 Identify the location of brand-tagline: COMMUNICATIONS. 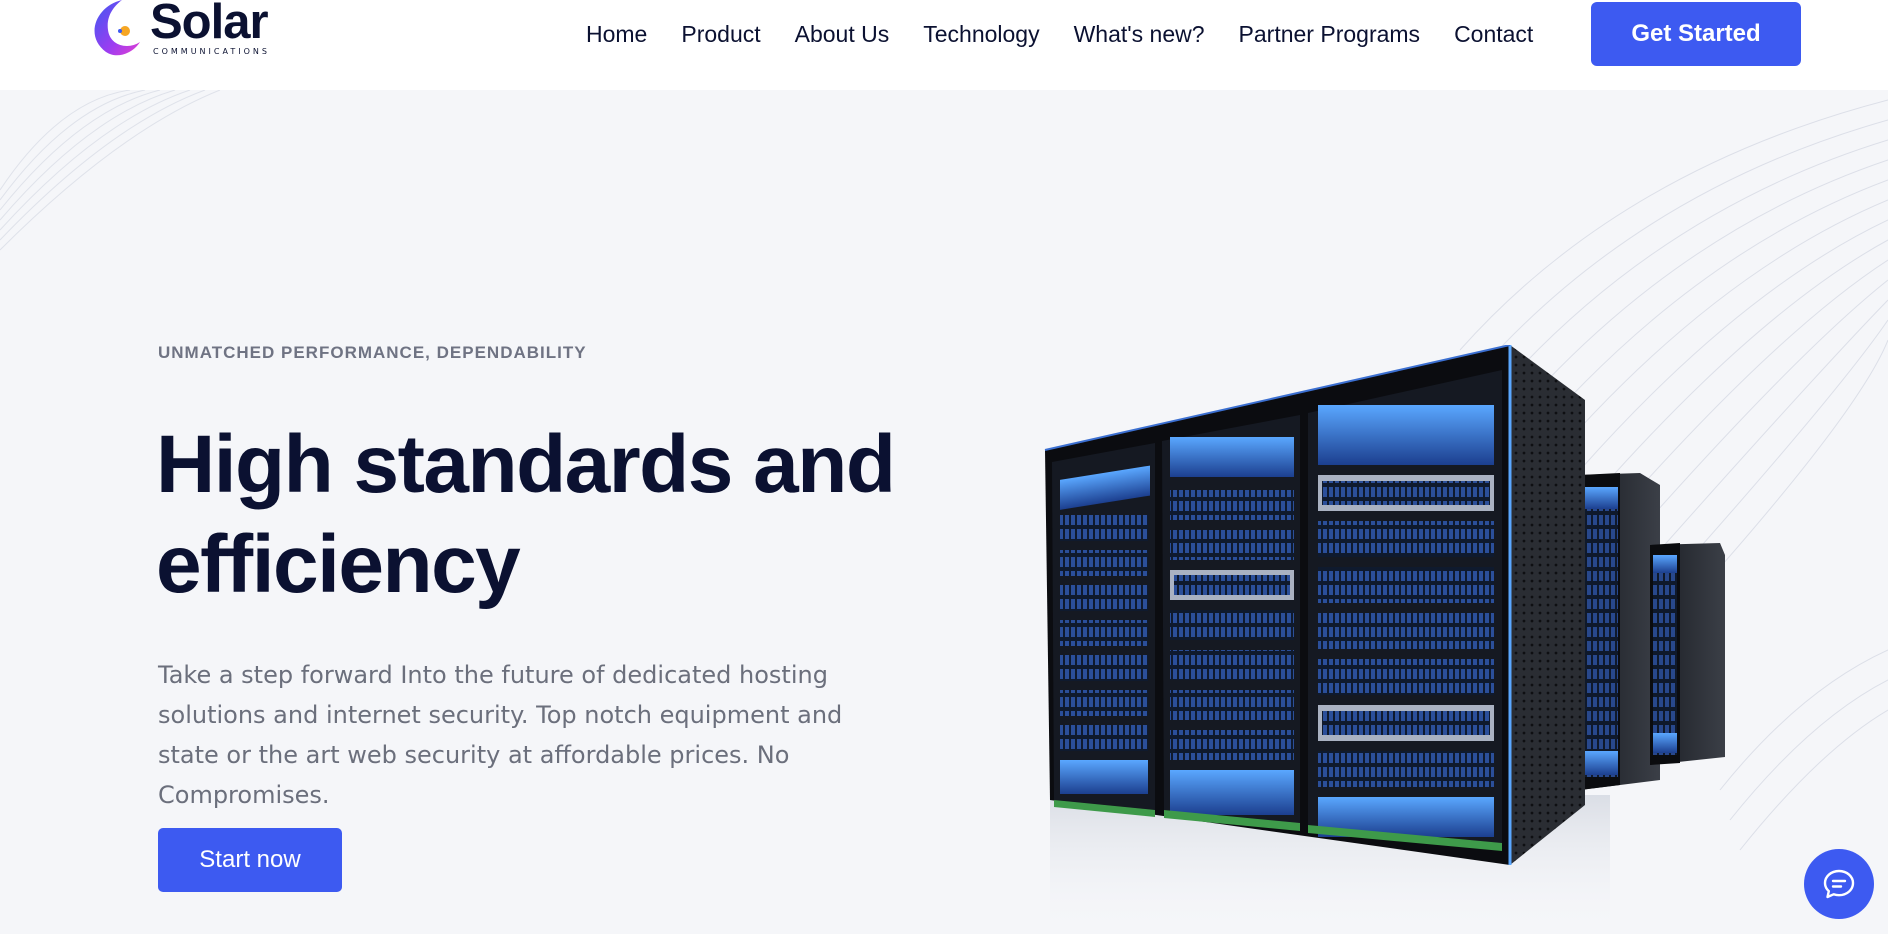
(211, 51).